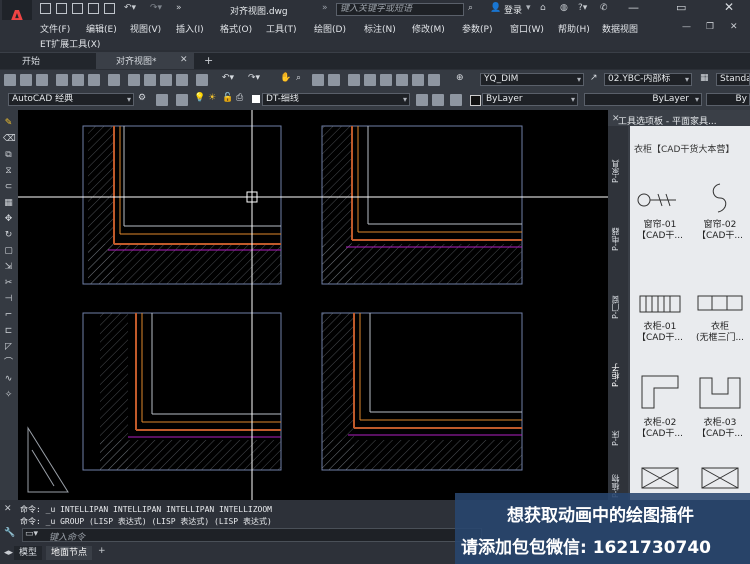 The width and height of the screenshot is (750, 564). I want to click on redo-icon: ↷▾, so click(156, 8).